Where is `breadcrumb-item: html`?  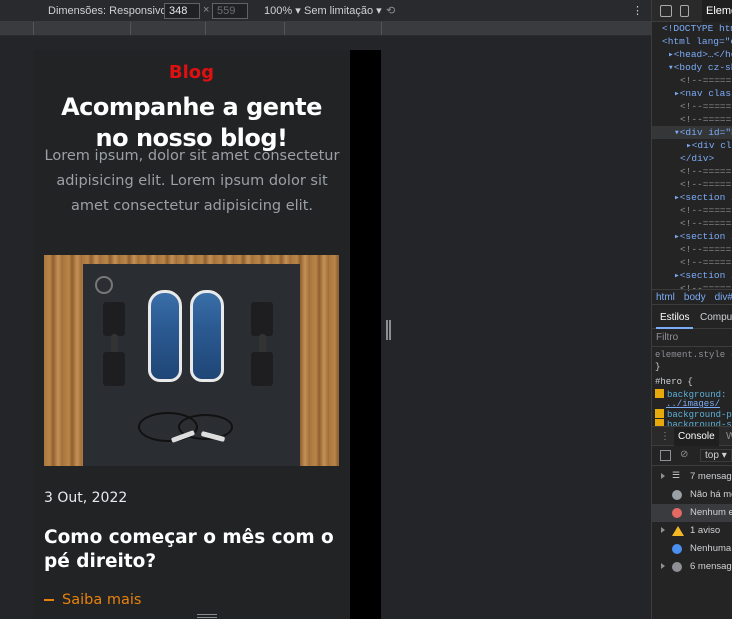 breadcrumb-item: html is located at coordinates (665, 297).